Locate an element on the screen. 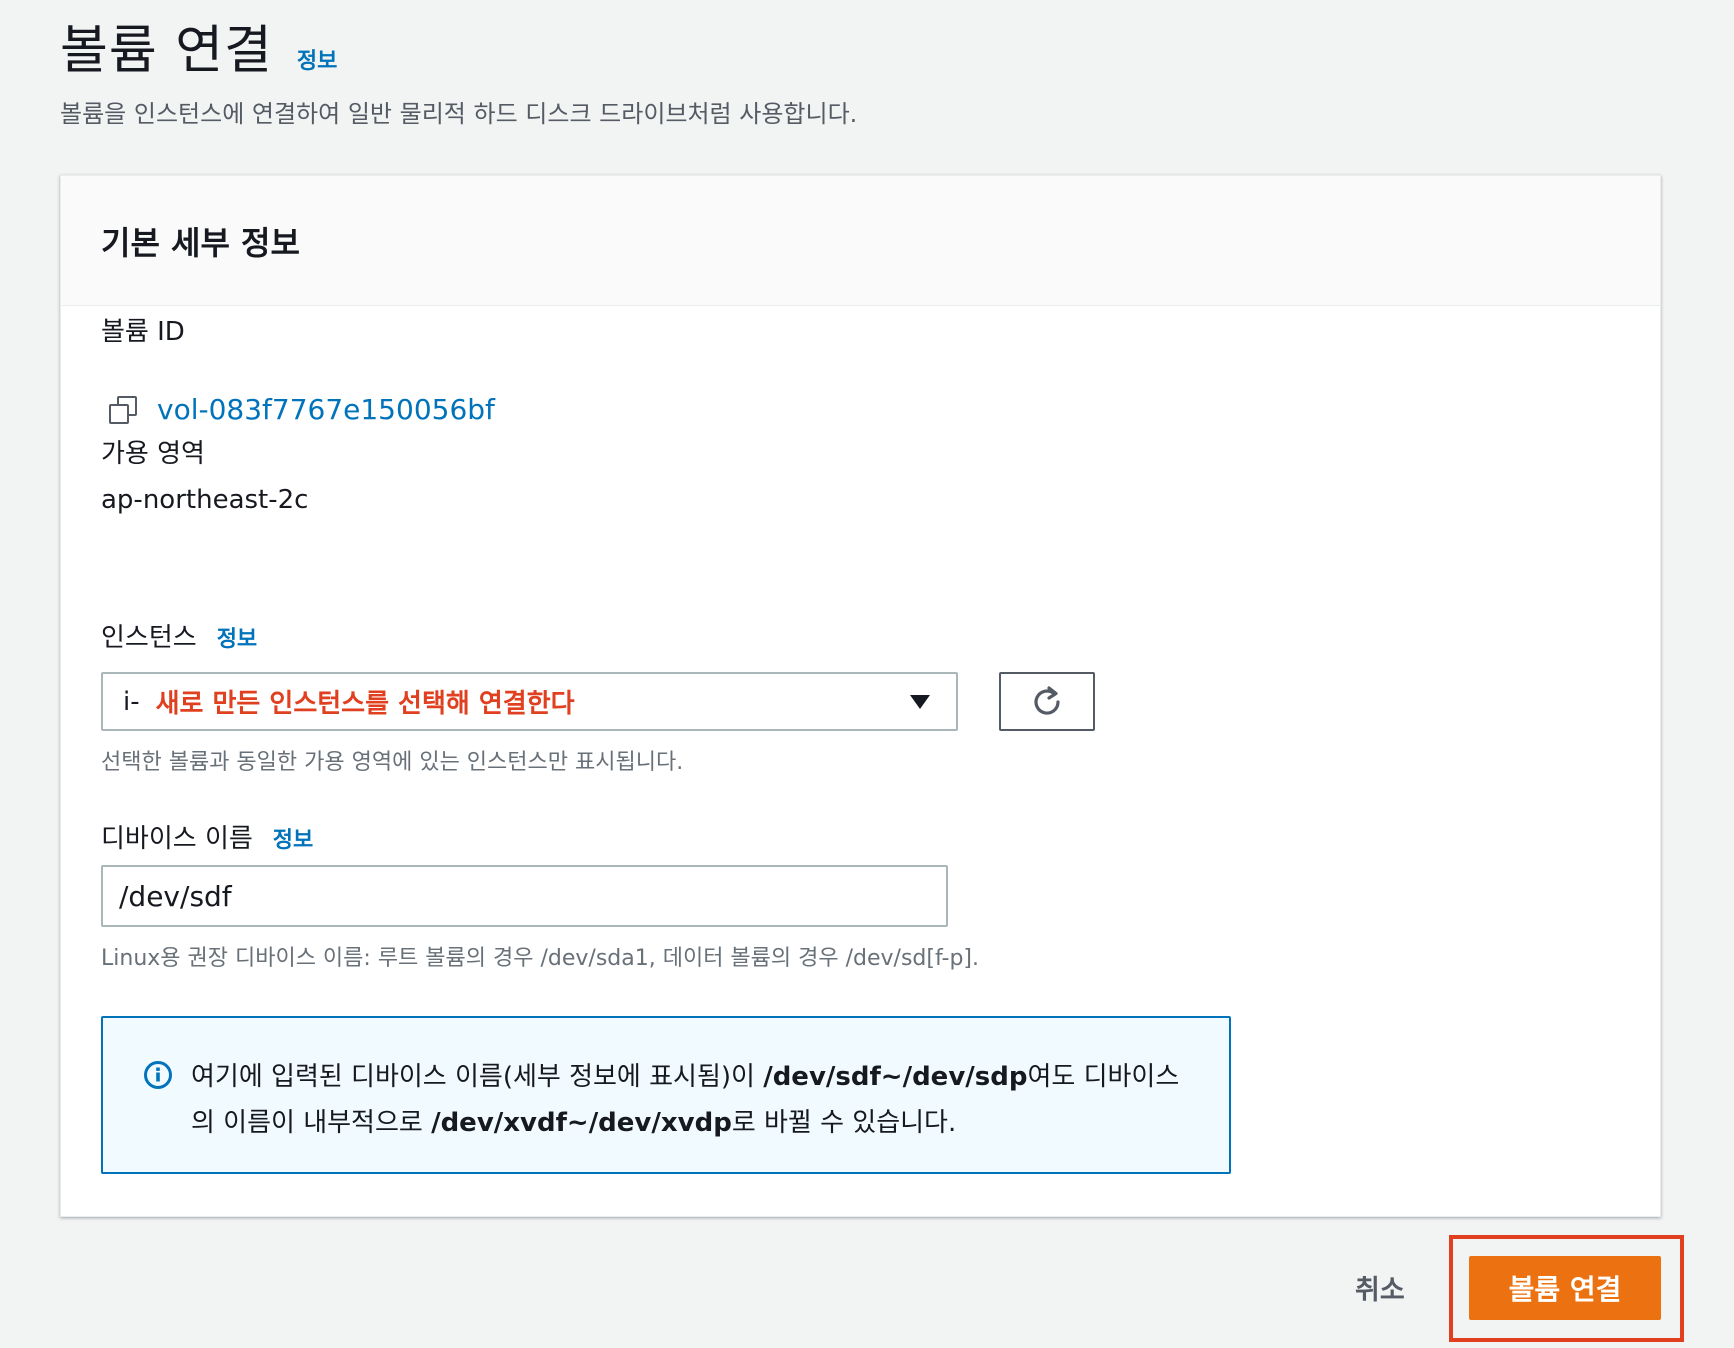 This screenshot has width=1734, height=1348. attach-volume-button: 볼륨 연결 is located at coordinates (1565, 1288).